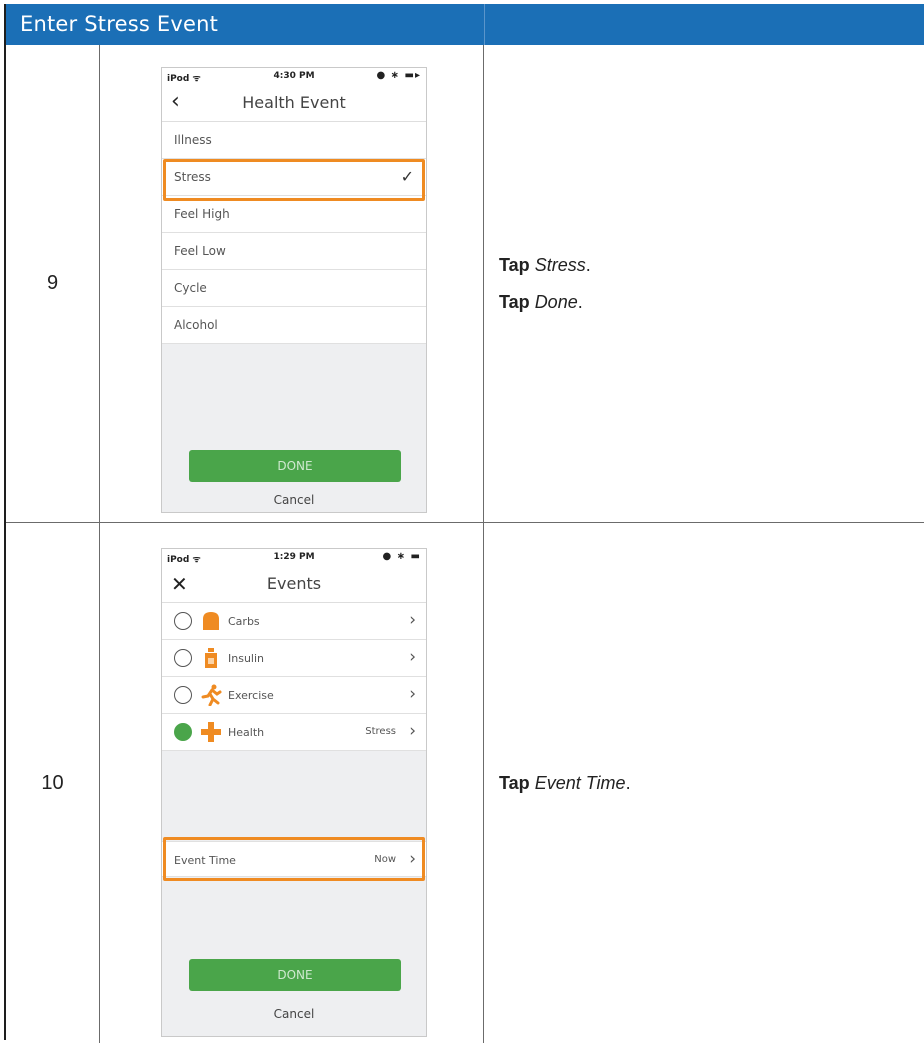  I want to click on instruction-target: Event Time, so click(580, 782).